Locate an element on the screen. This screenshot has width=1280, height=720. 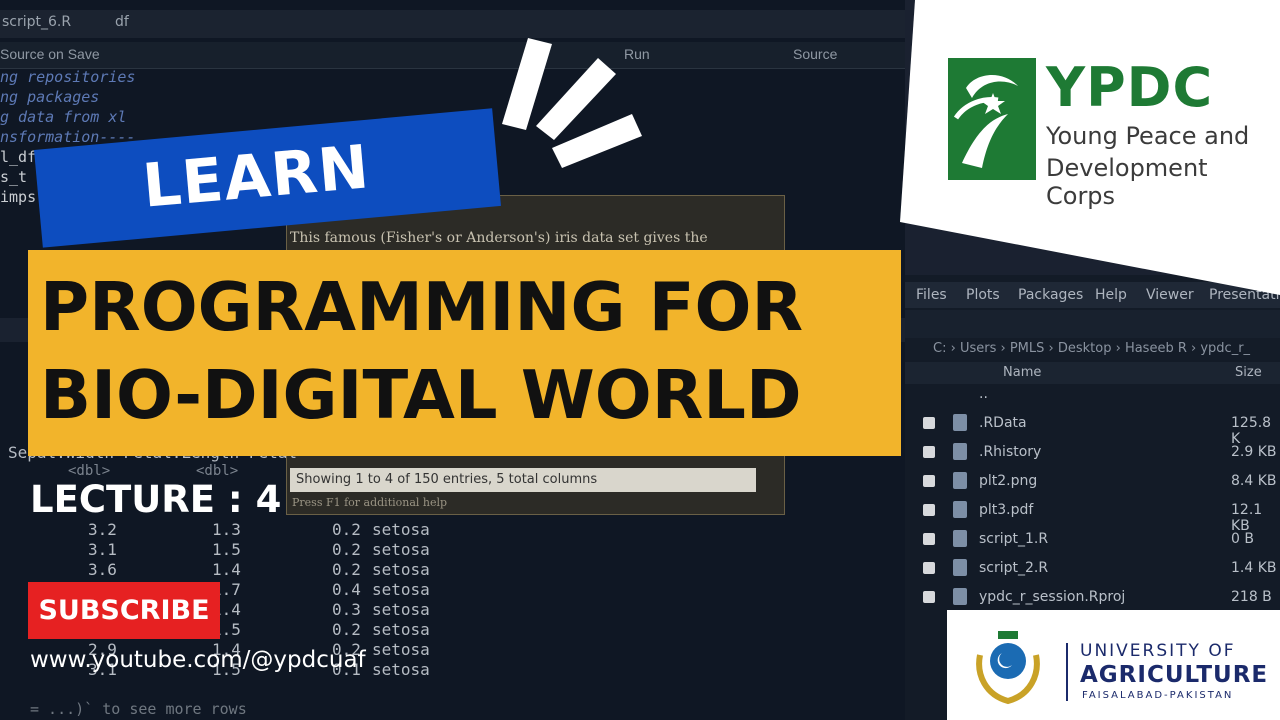
ypdc-abbr: YPDC is located at coordinates (1130, 87).